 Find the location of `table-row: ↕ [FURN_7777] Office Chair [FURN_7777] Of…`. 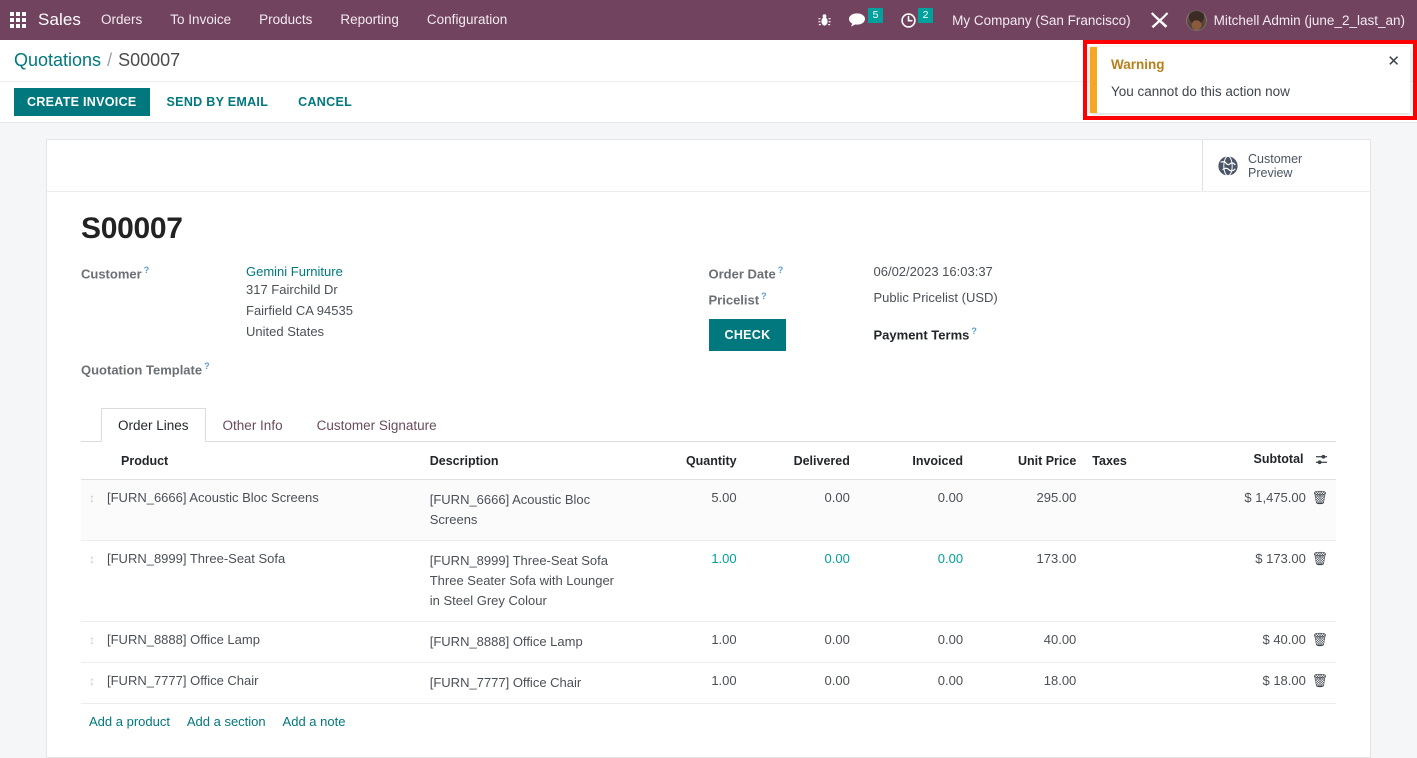

table-row: ↕ [FURN_7777] Office Chair [FURN_7777] Of… is located at coordinates (708, 683).